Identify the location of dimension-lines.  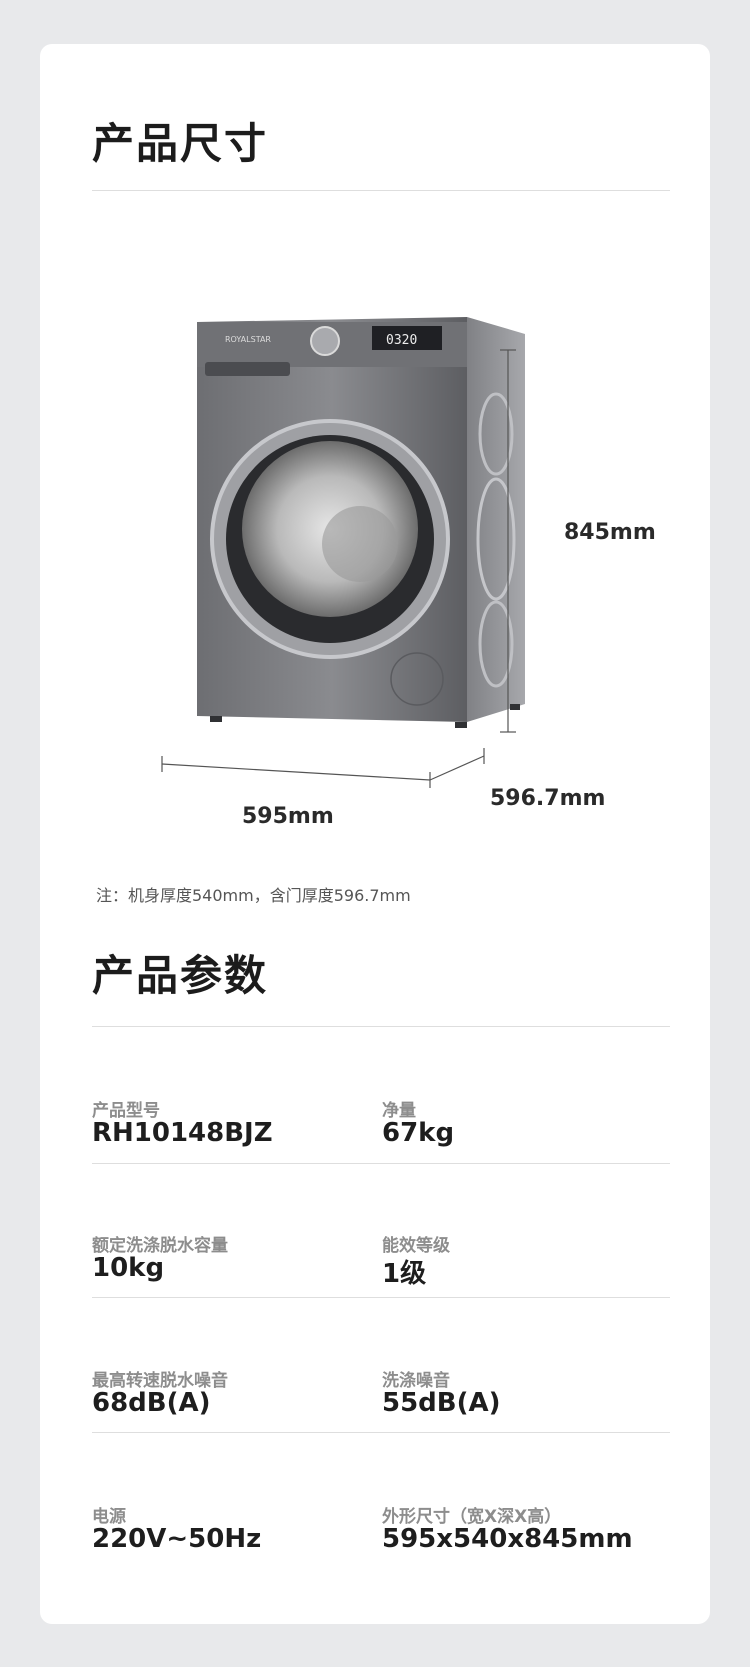
(338, 568).